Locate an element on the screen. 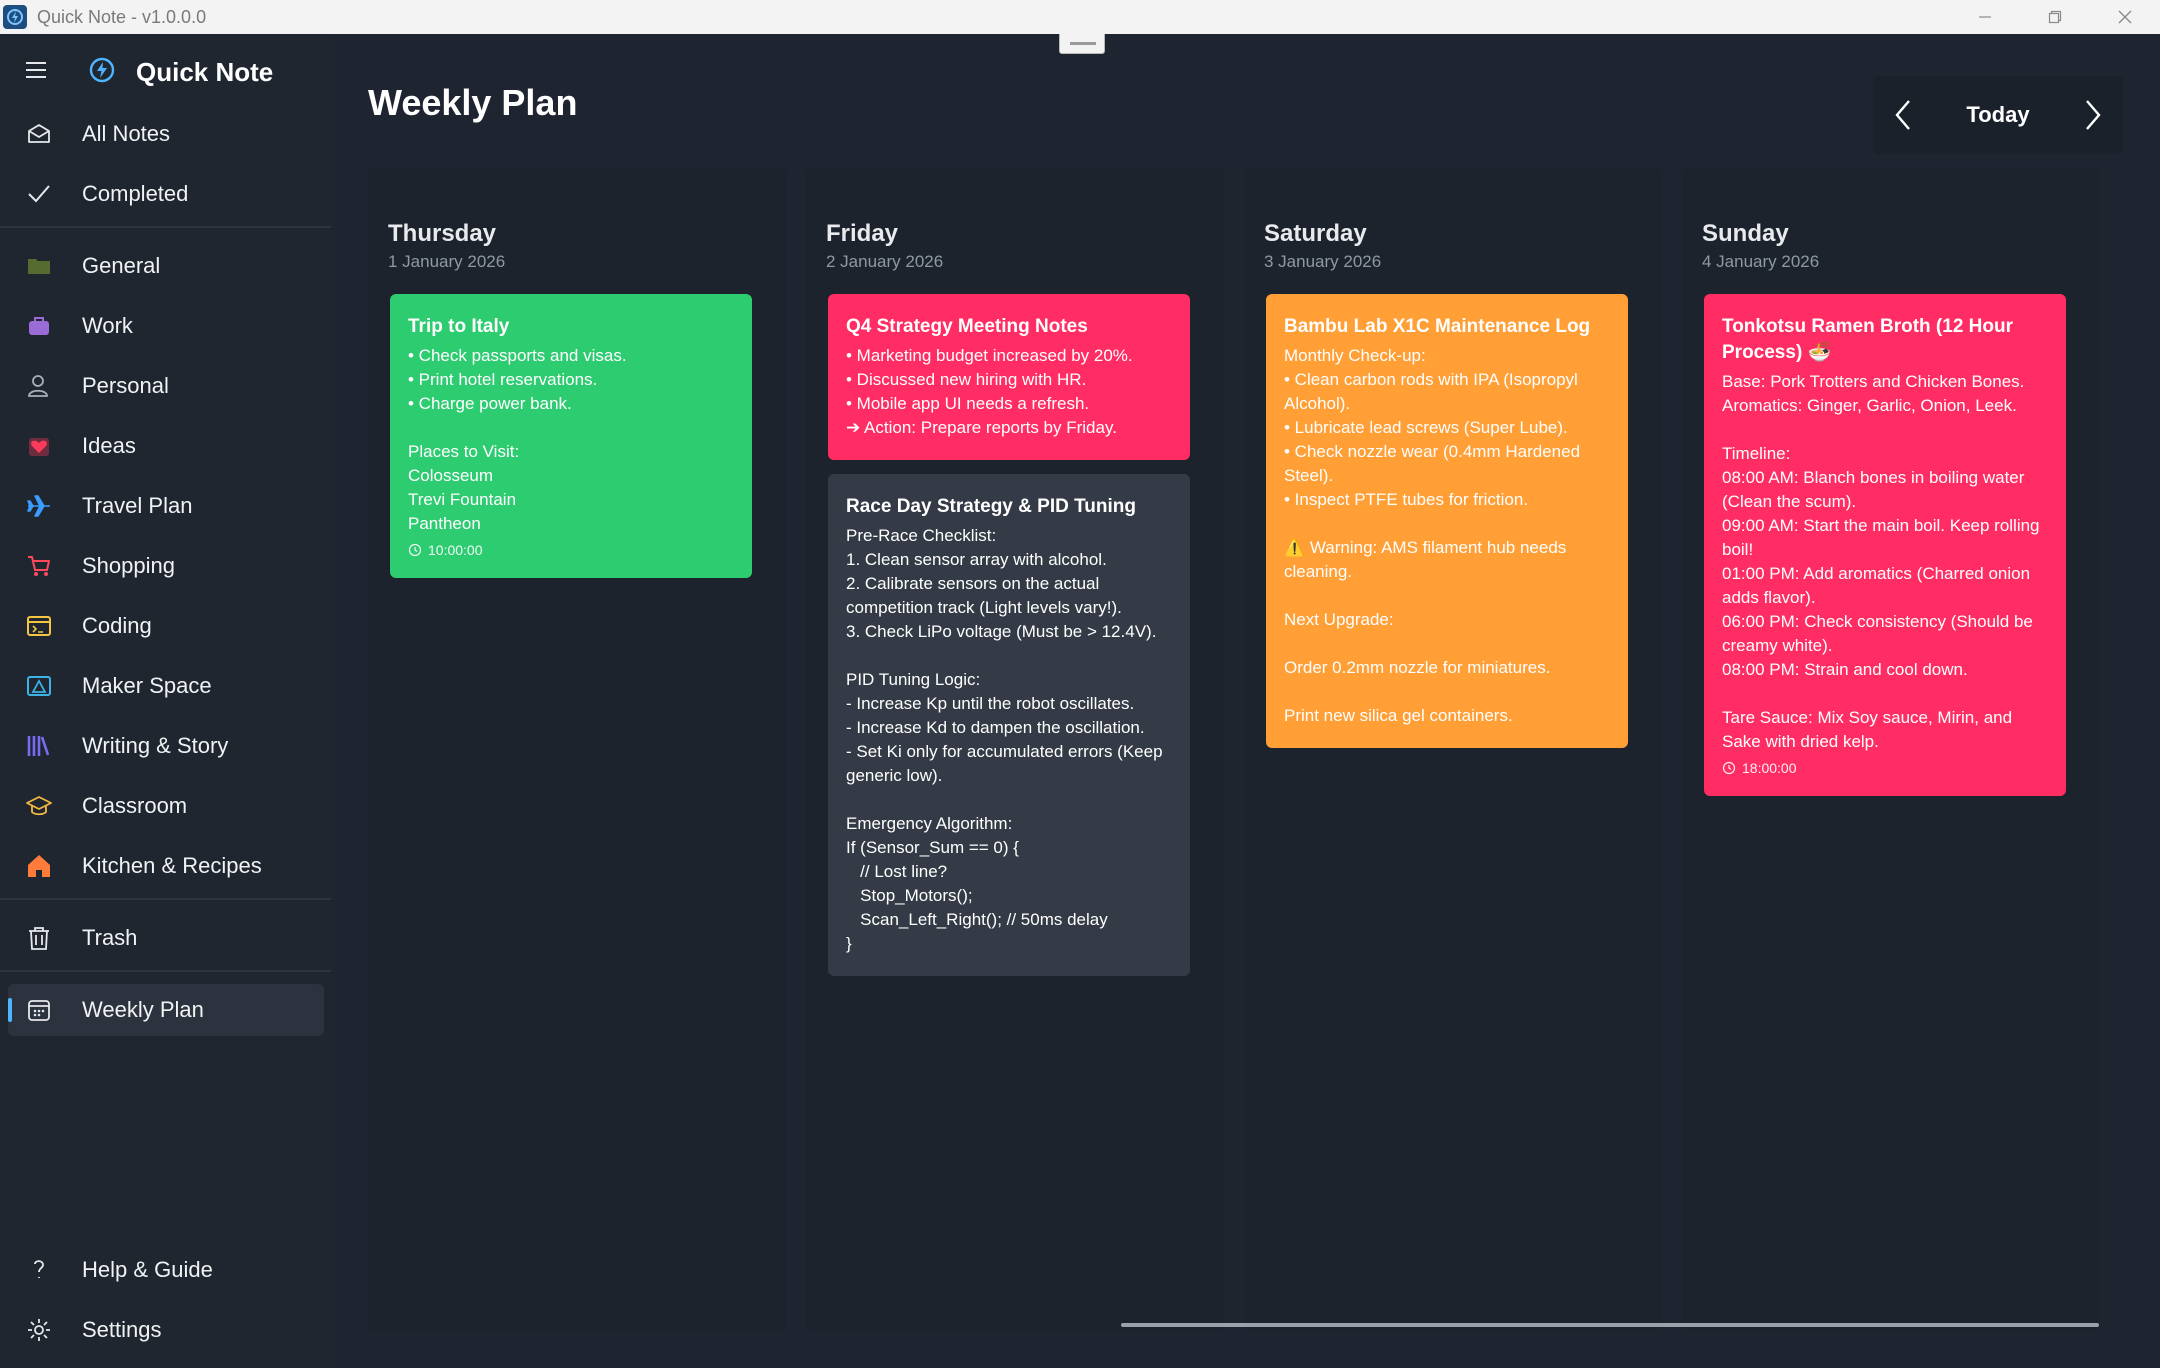 The width and height of the screenshot is (2160, 1368). window-title: Quick Note - v1.0.0.0 is located at coordinates (122, 16).